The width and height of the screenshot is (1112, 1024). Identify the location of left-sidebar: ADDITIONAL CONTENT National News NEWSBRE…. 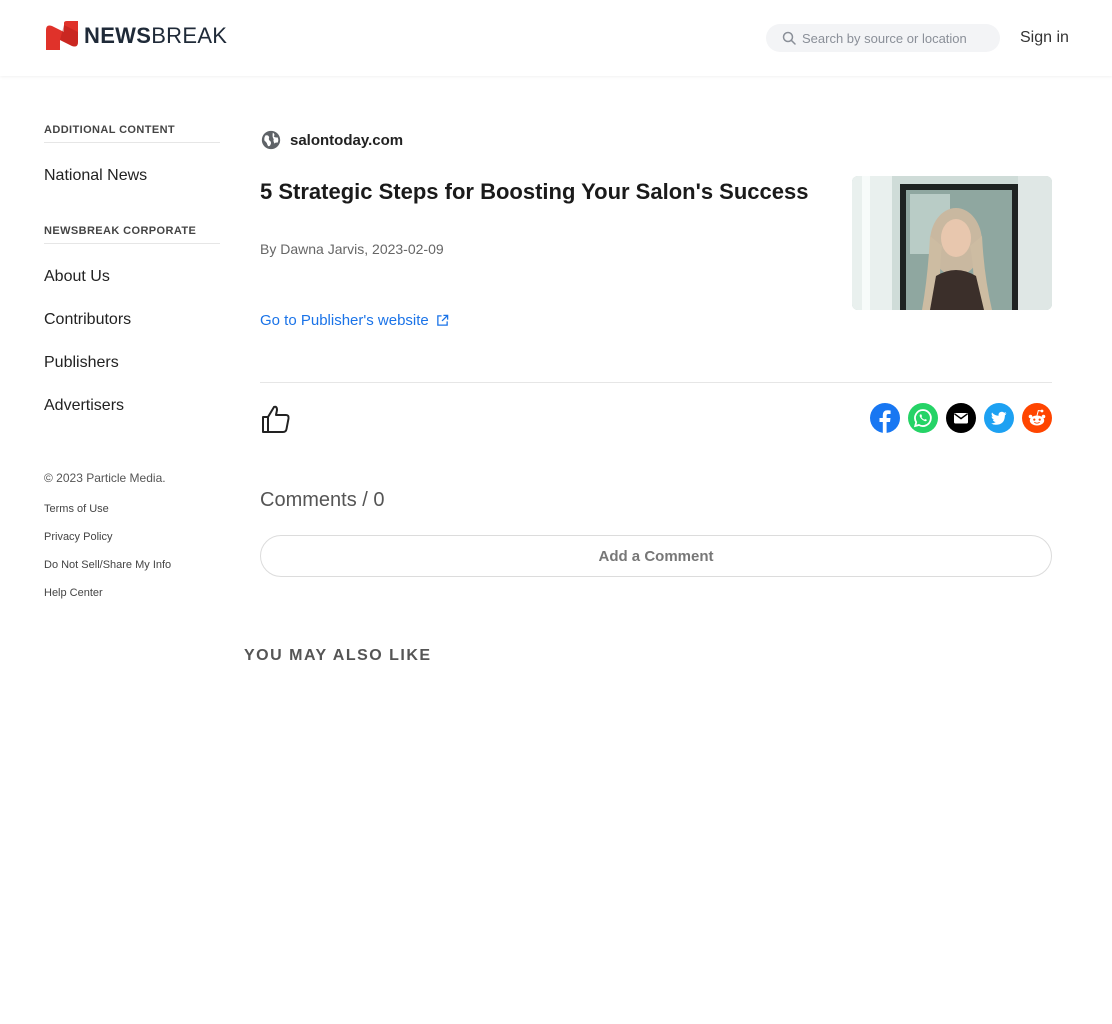
(132, 269).